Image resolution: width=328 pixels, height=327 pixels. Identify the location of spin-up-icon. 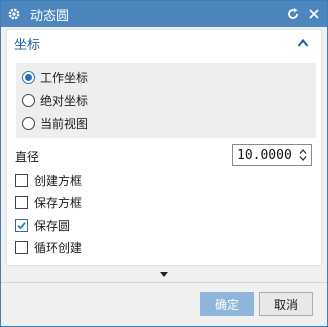
(303, 151).